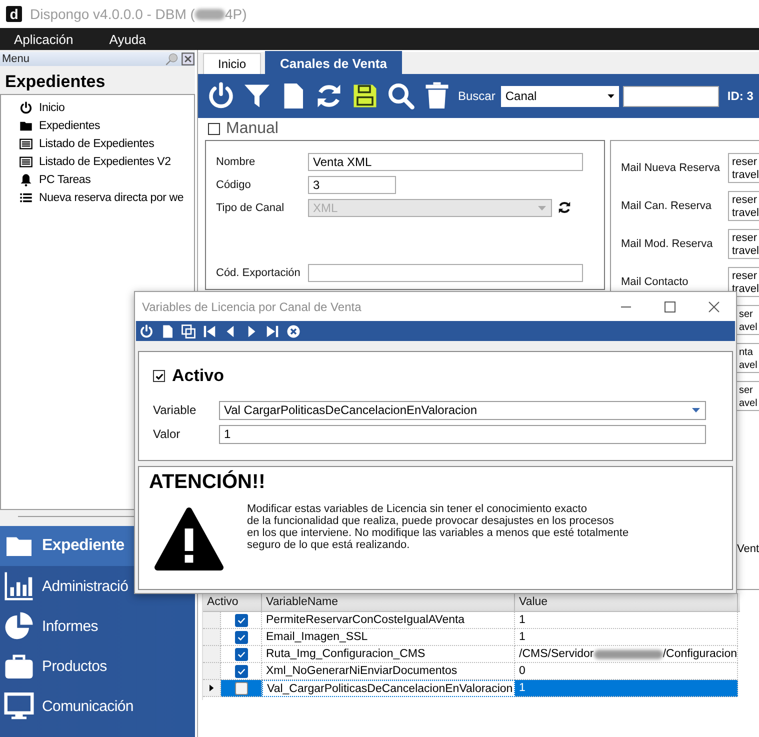 Image resolution: width=759 pixels, height=737 pixels. I want to click on tree-item: Expedientes, so click(69, 126).